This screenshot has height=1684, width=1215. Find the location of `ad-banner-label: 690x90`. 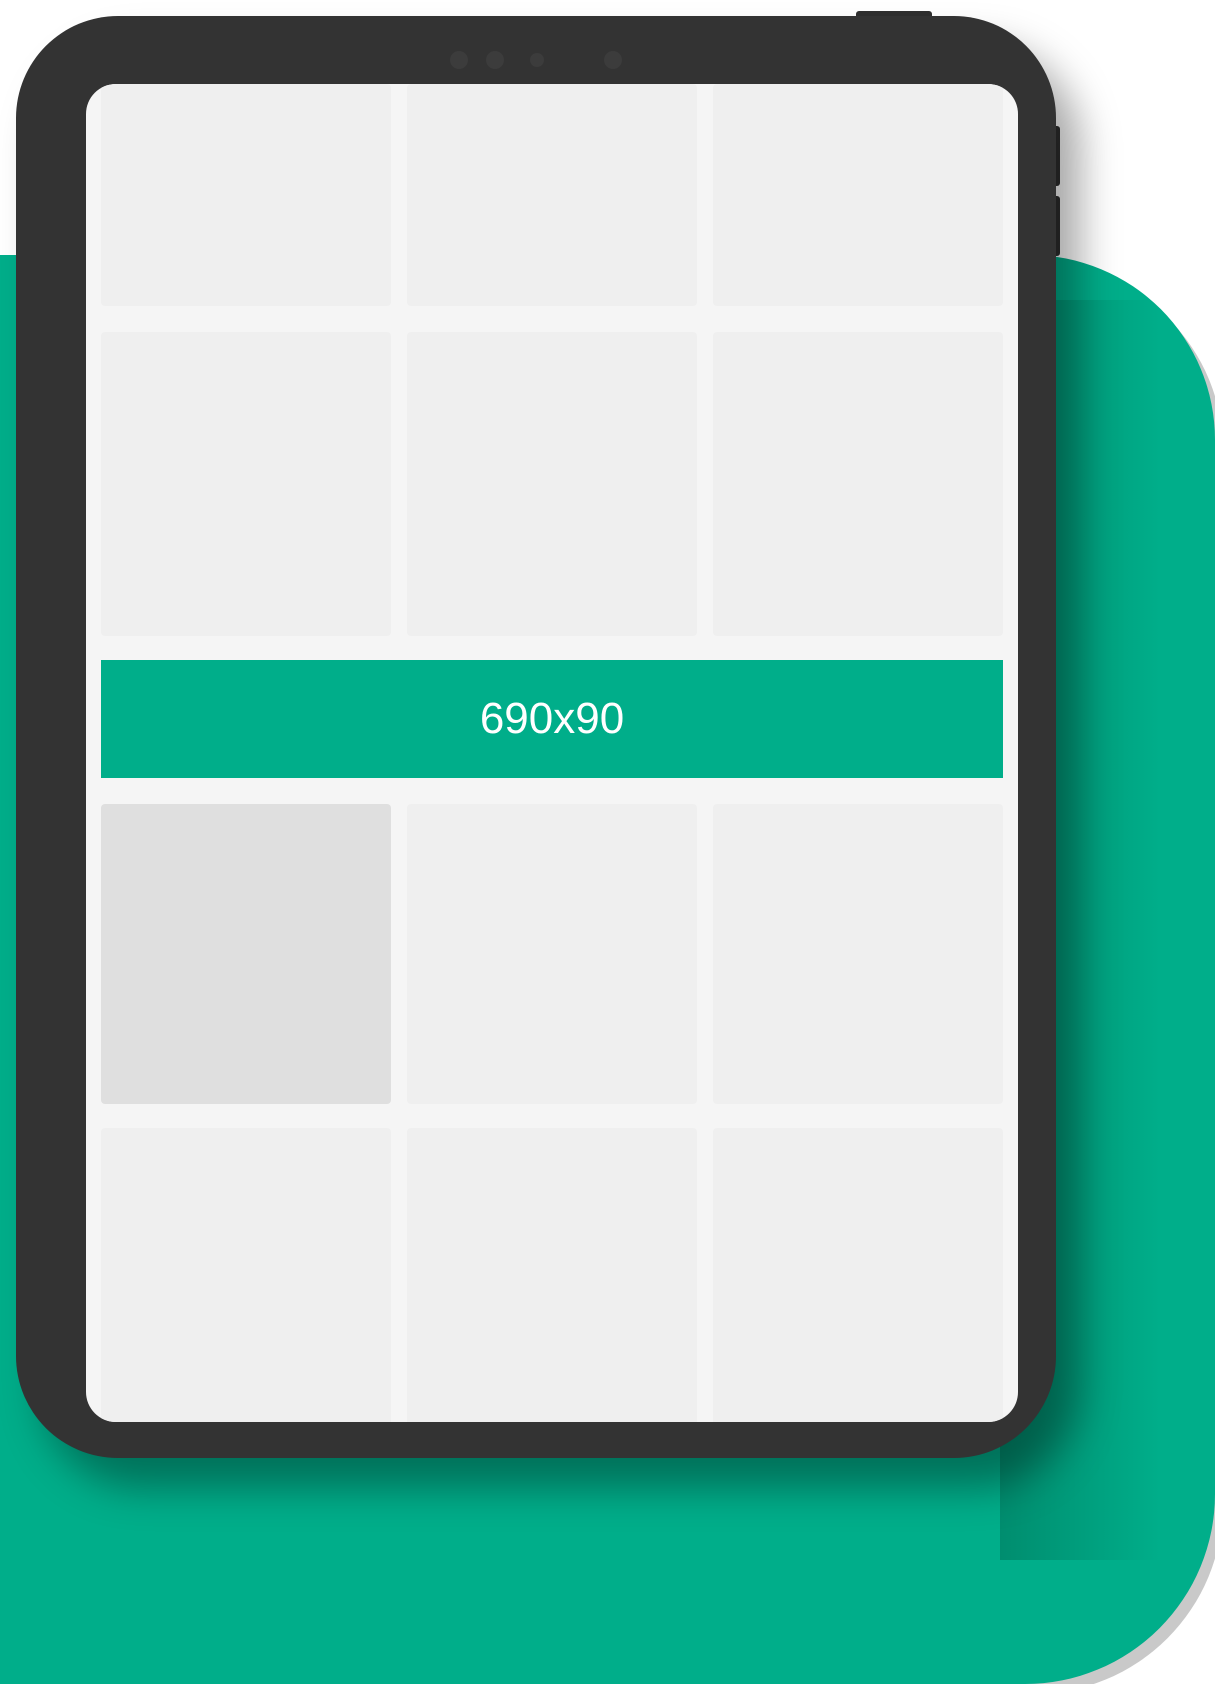

ad-banner-label: 690x90 is located at coordinates (552, 718).